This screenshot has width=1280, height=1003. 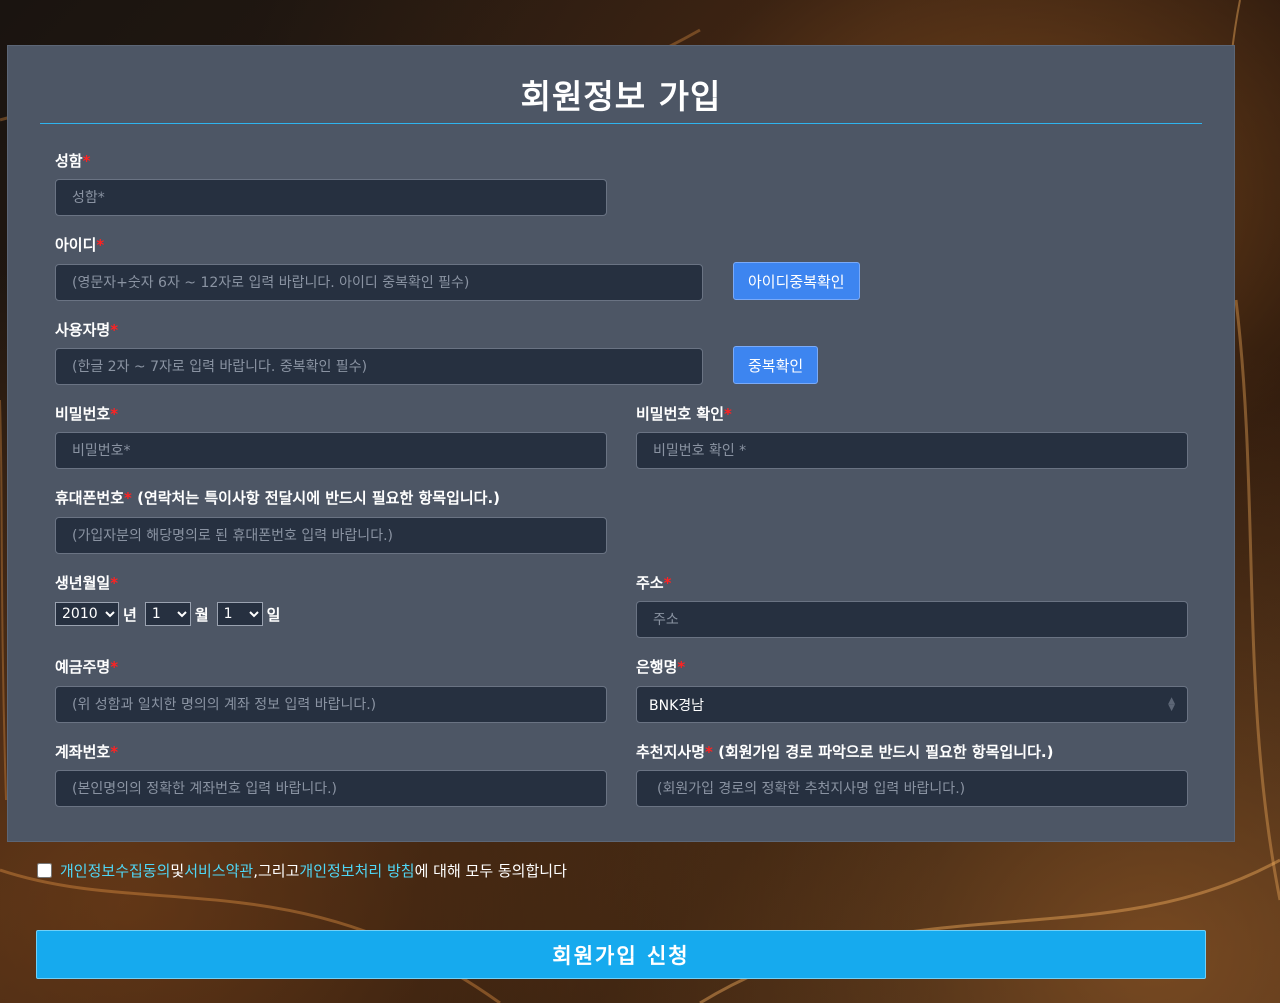 What do you see at coordinates (331, 788) in the screenshot?
I see `account-number-input` at bounding box center [331, 788].